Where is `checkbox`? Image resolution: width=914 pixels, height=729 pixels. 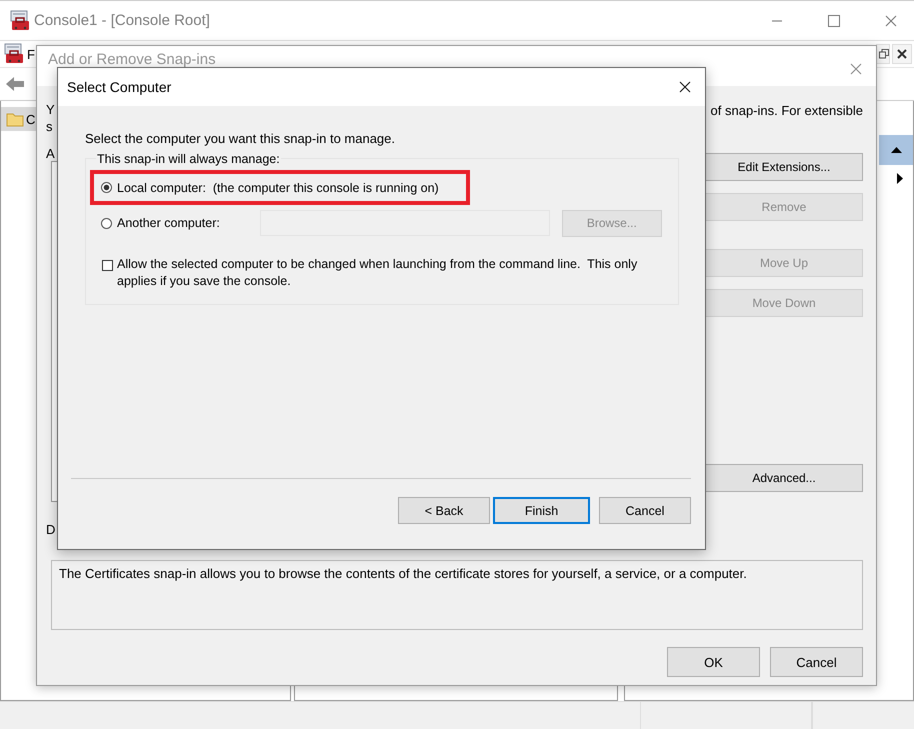 checkbox is located at coordinates (107, 265).